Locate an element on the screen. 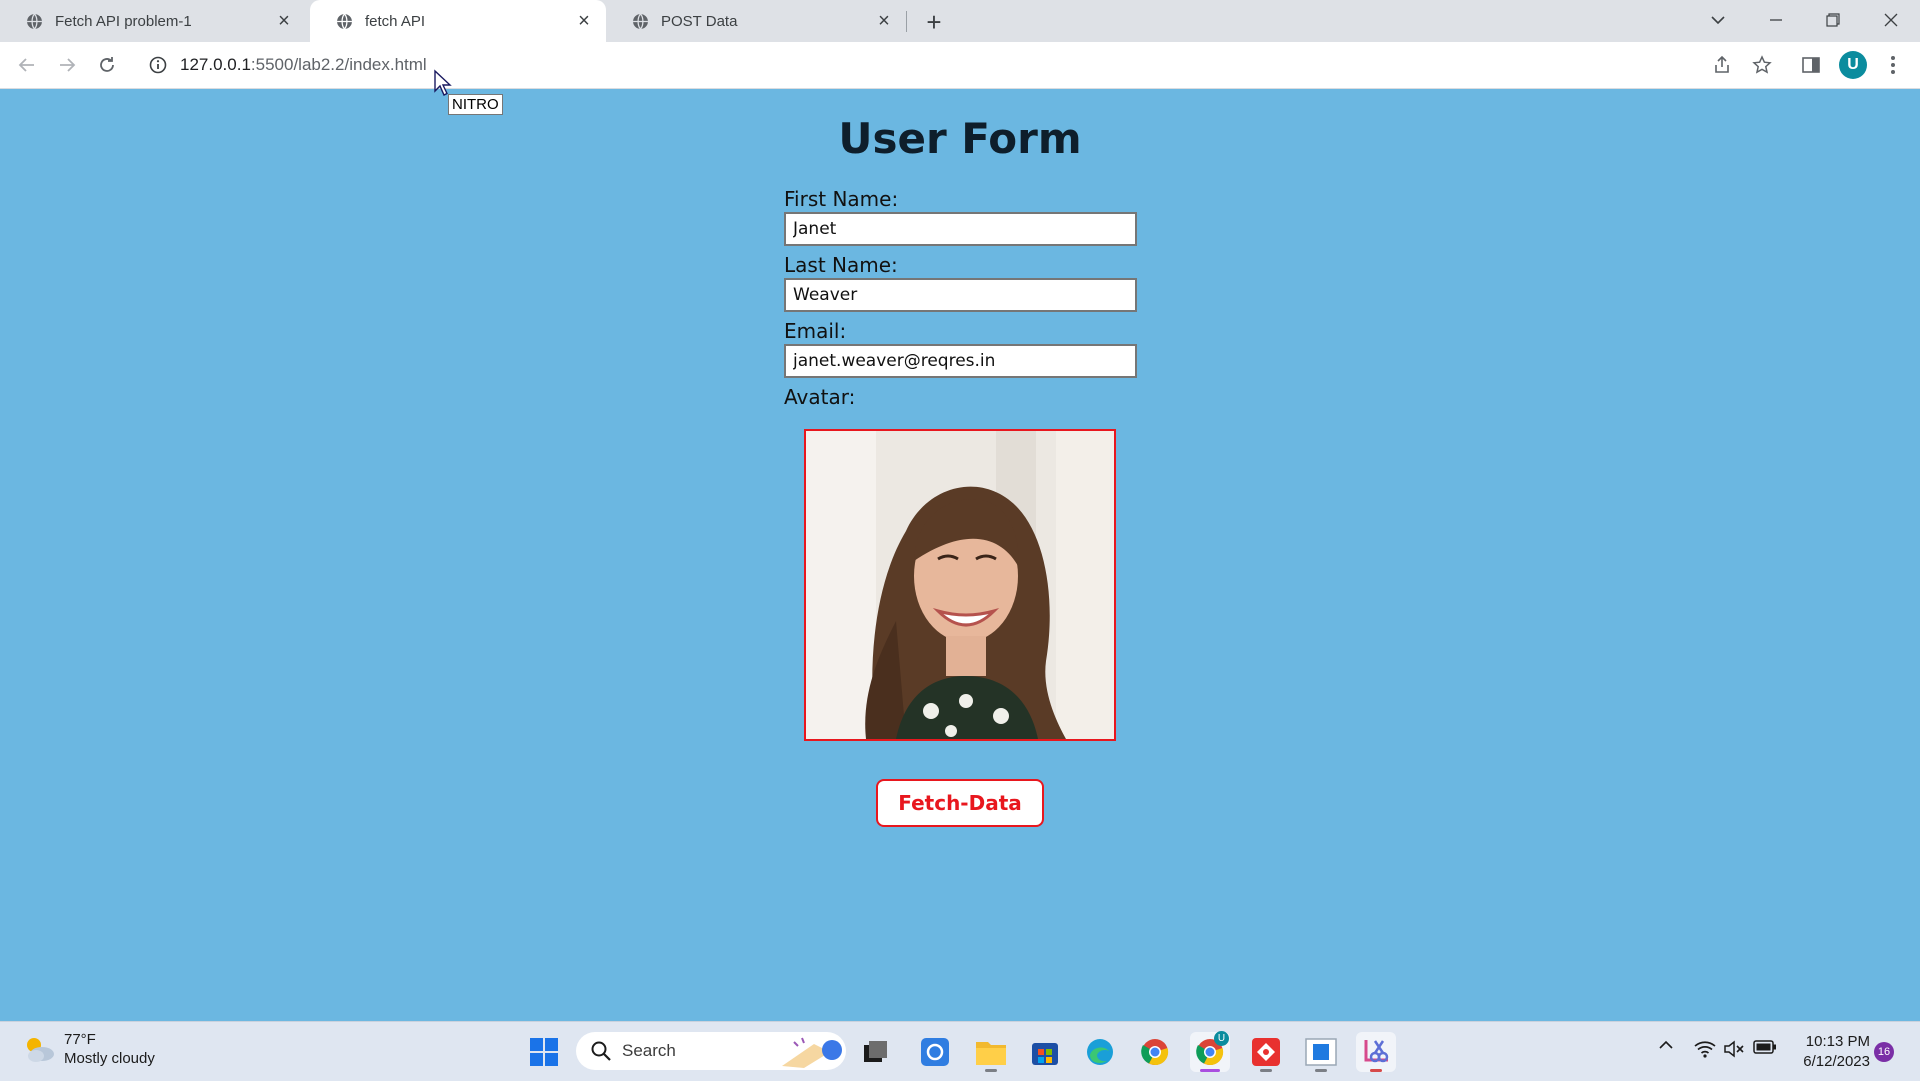 This screenshot has width=1920, height=1081. share-icon is located at coordinates (1722, 64).